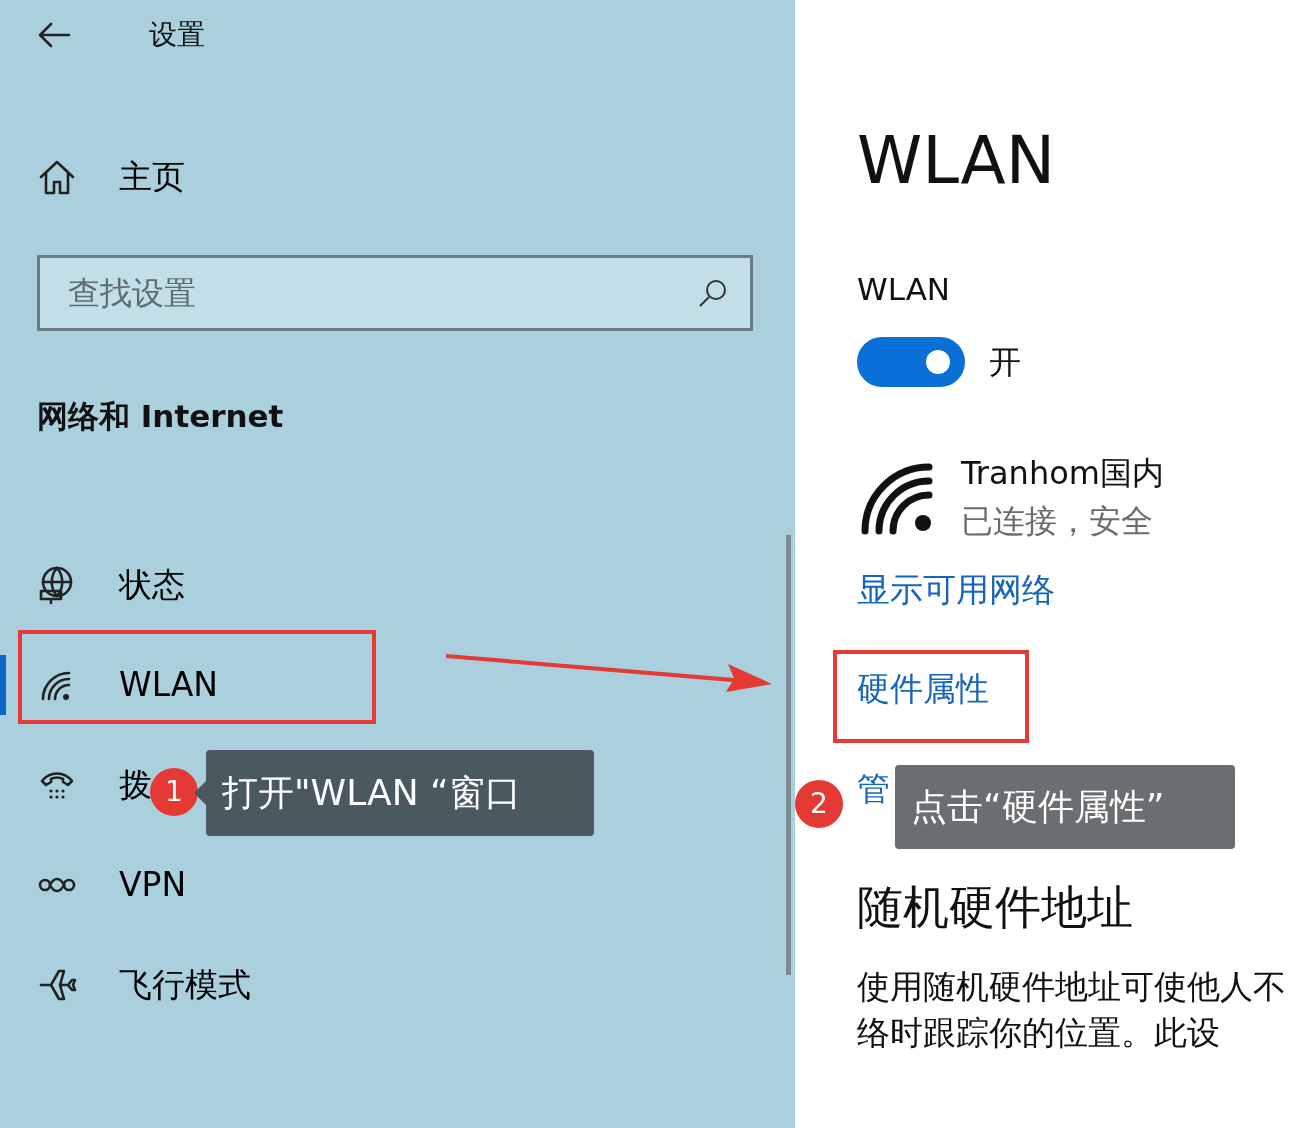 The image size is (1306, 1128). What do you see at coordinates (92, 584) in the screenshot?
I see `nav-item: 状态` at bounding box center [92, 584].